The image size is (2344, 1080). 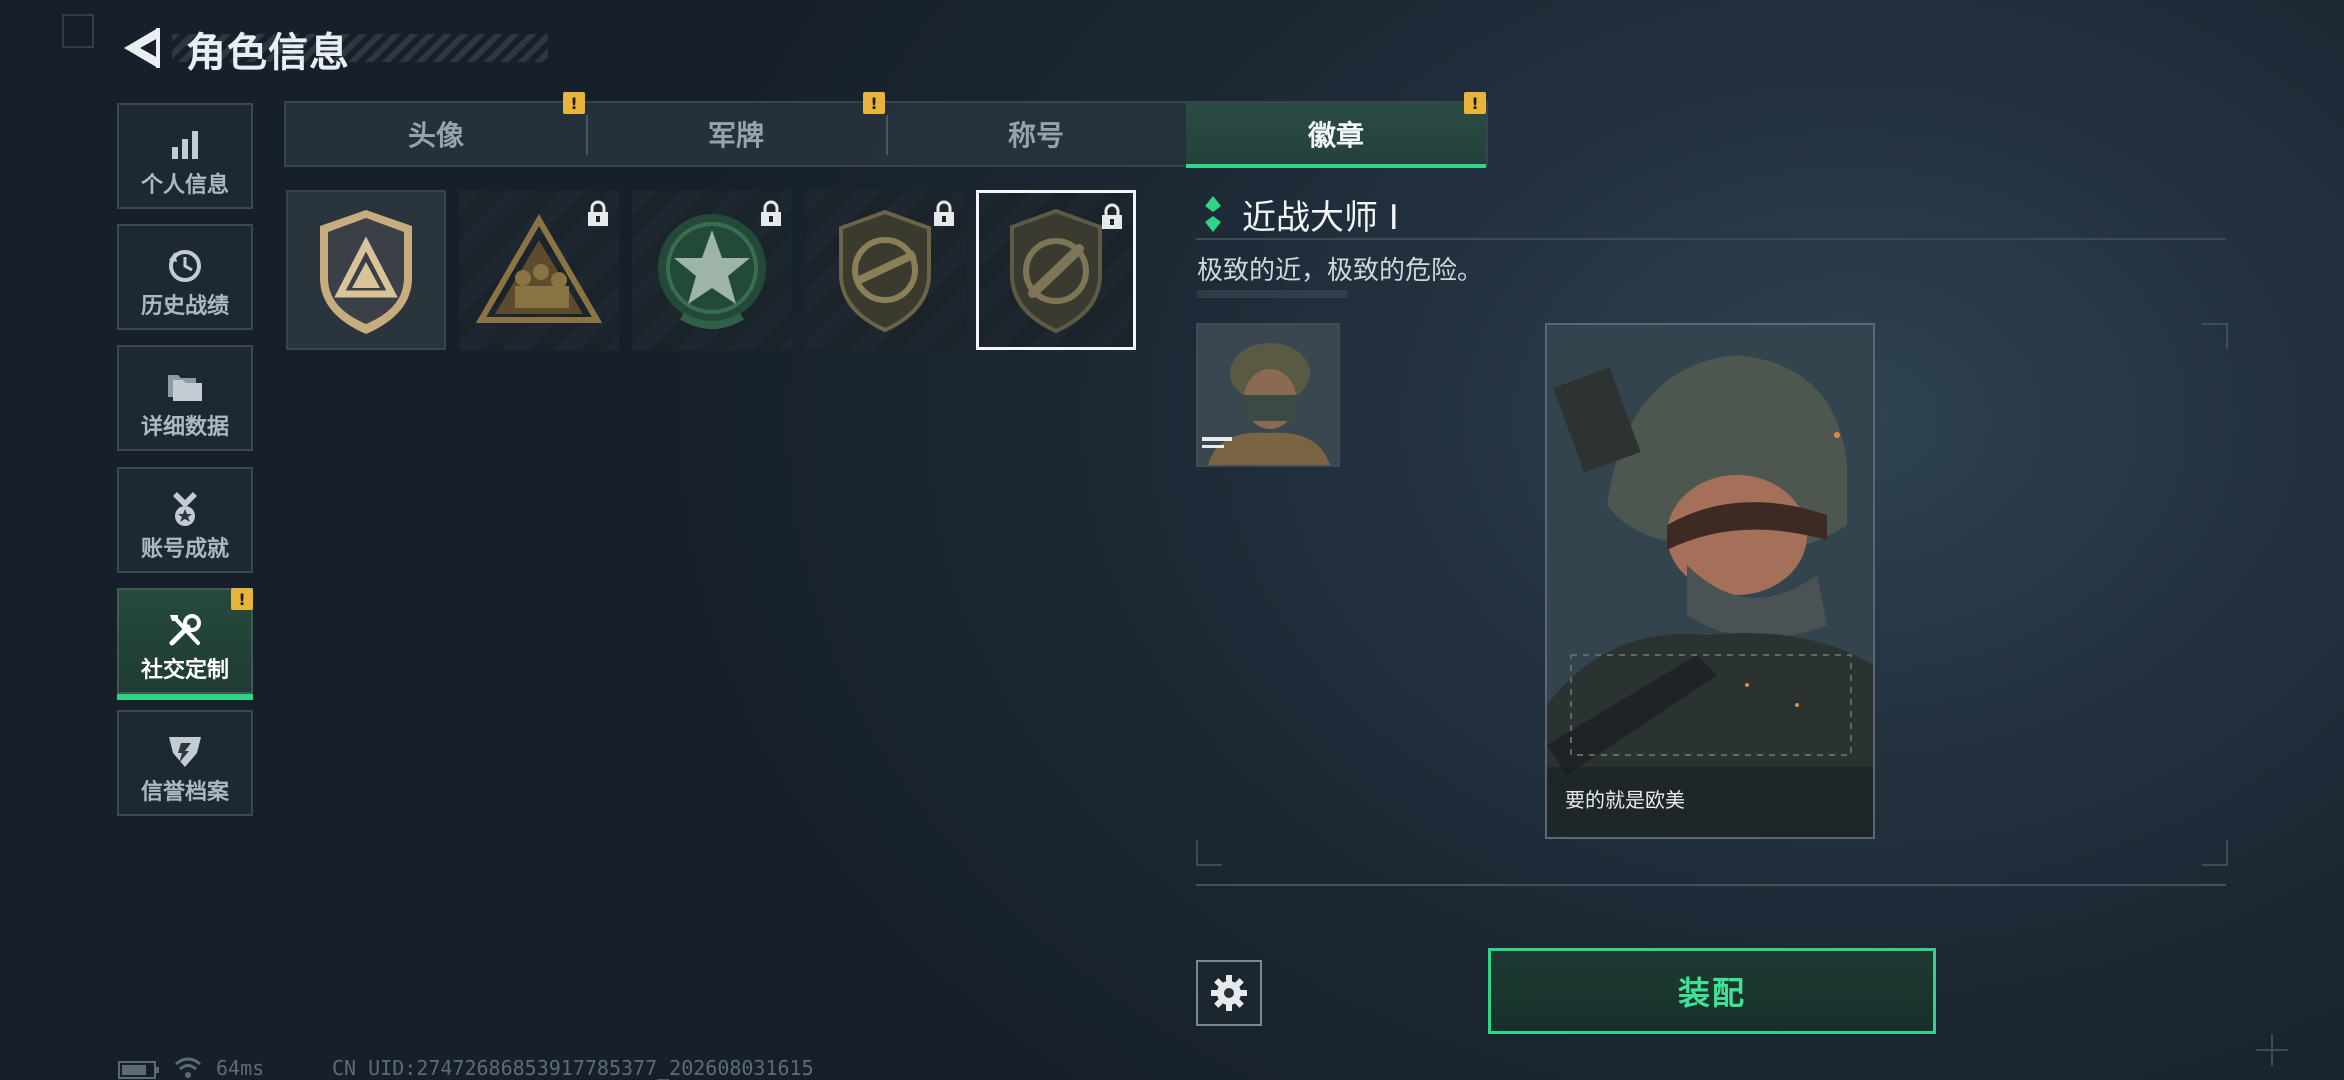 I want to click on page-title: 角色信息, so click(x=268, y=53).